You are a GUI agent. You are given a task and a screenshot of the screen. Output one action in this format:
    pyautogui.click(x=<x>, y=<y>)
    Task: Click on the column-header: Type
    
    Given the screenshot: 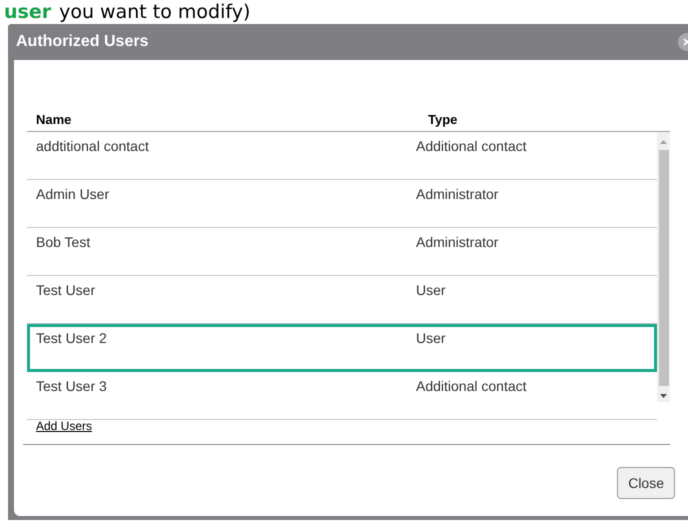 What is the action you would take?
    pyautogui.click(x=443, y=119)
    